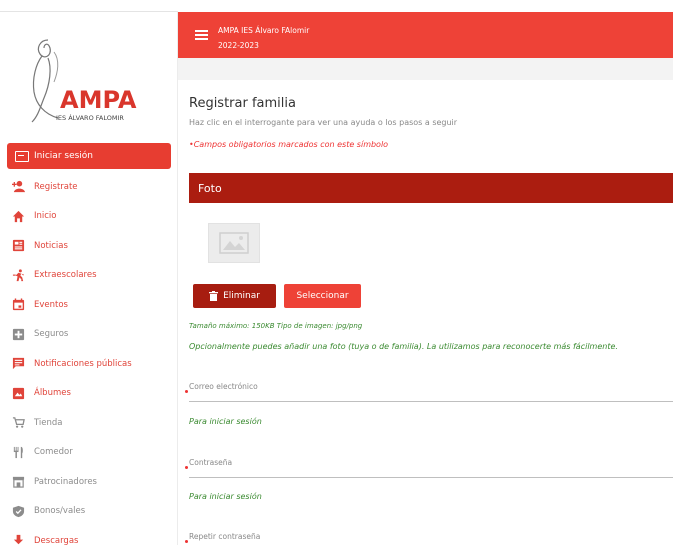  I want to click on repeat-password-label: Repetir contraseña, so click(225, 536).